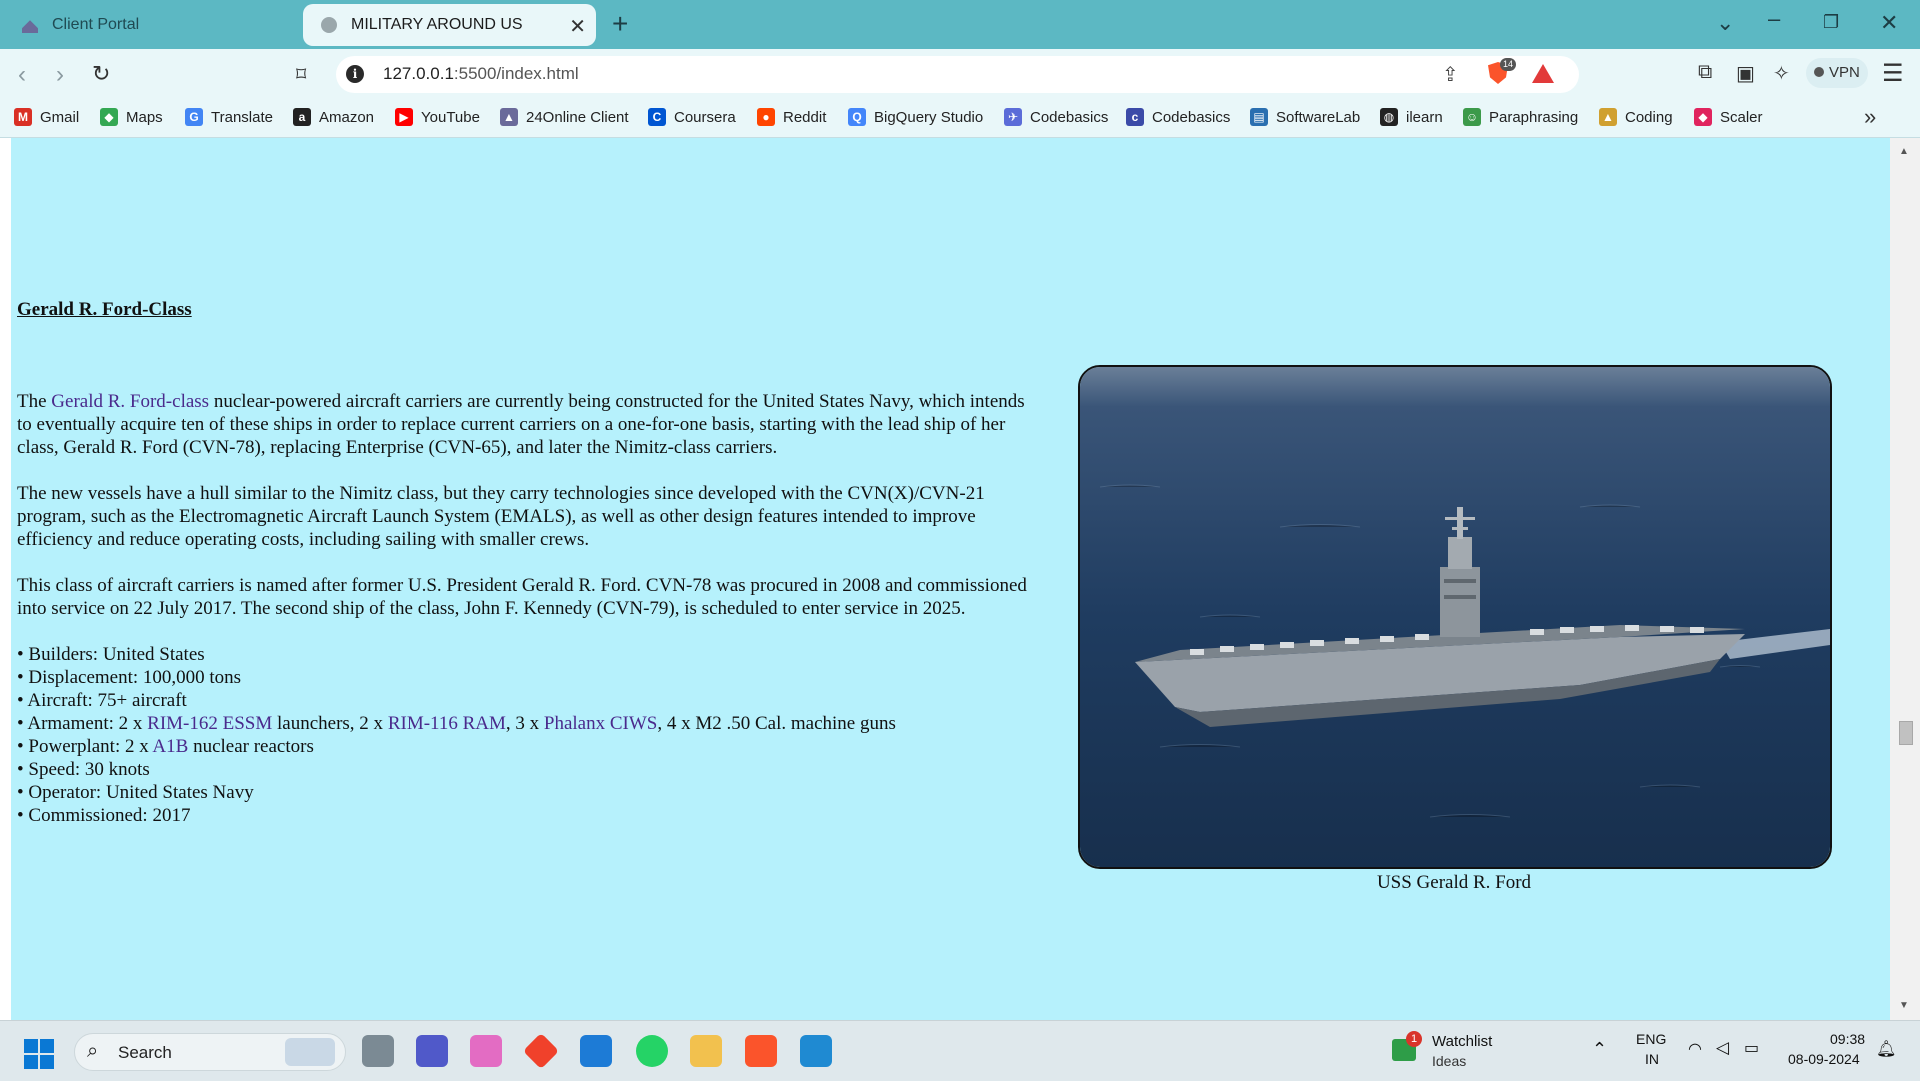  What do you see at coordinates (1728, 117) in the screenshot?
I see `bookmark-scaler: ◆ Scaler` at bounding box center [1728, 117].